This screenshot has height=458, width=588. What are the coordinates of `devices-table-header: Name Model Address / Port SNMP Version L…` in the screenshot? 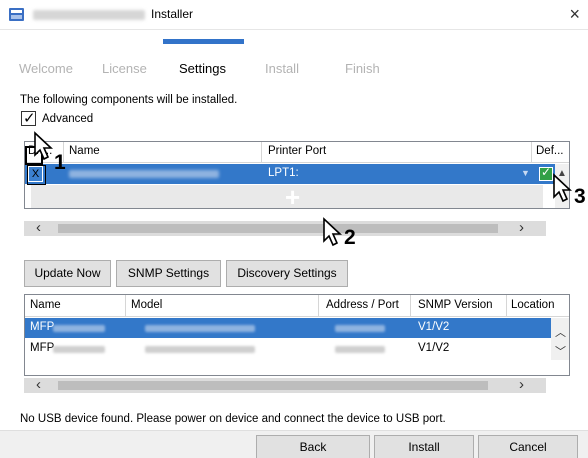 It's located at (297, 306).